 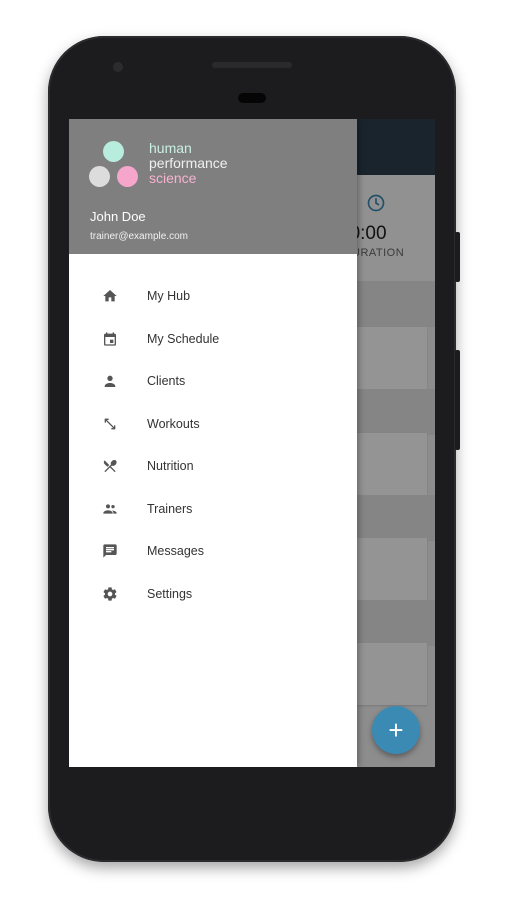 I want to click on brand-logo: human performance science, so click(x=167, y=165).